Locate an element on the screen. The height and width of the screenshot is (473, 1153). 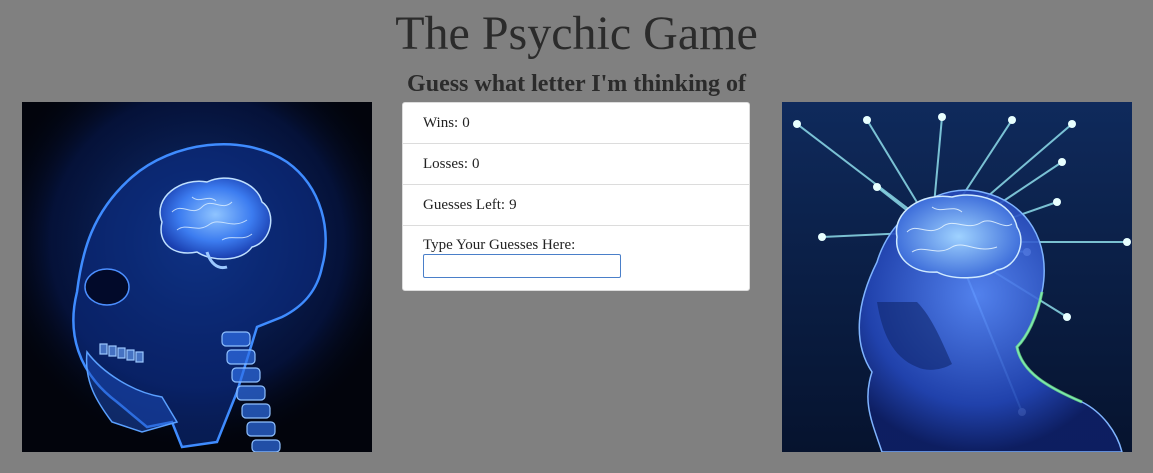
page-subtitle: Guess what letter I'm thinking of is located at coordinates (576, 84).